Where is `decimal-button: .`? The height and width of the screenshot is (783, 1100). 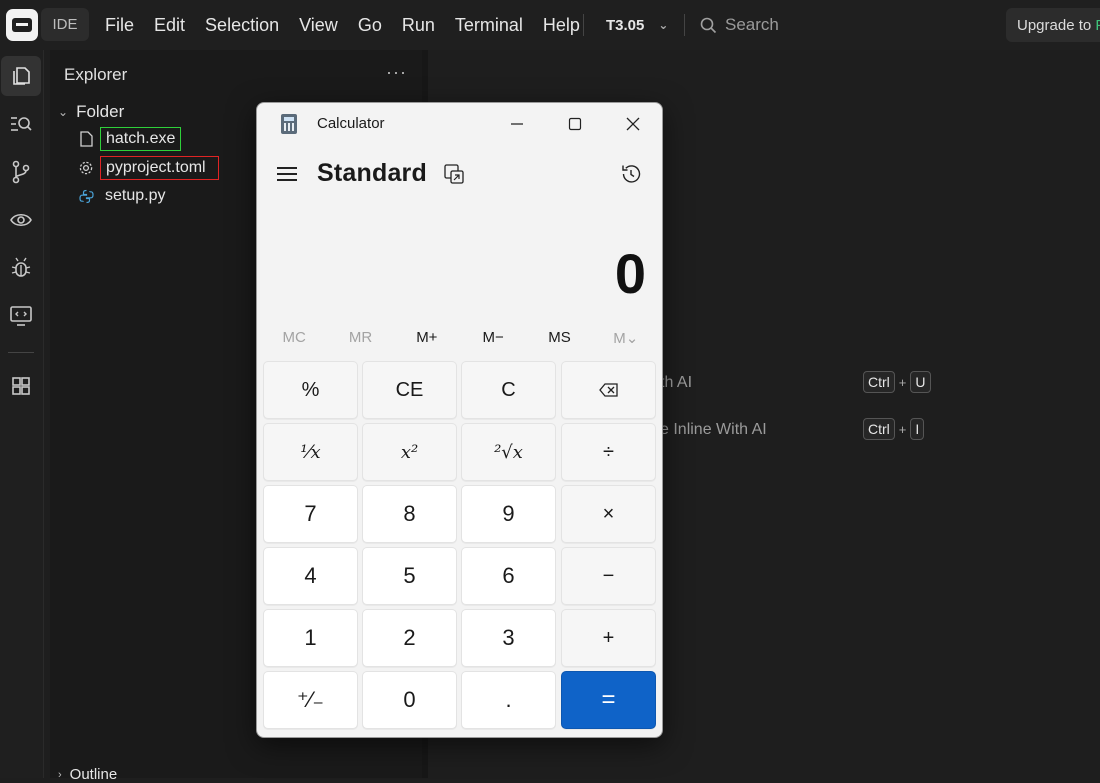 decimal-button: . is located at coordinates (508, 700).